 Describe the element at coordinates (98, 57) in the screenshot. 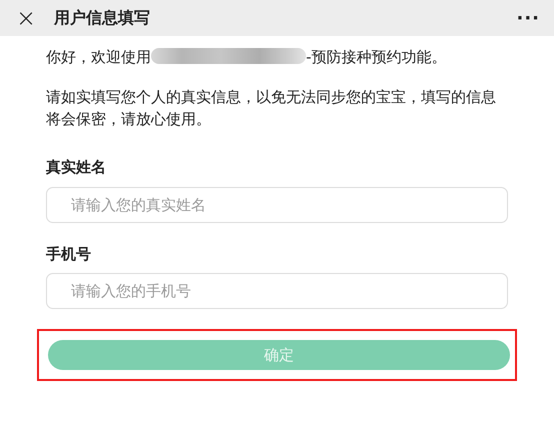

I see `intro-text: 你好，欢迎使用` at that location.